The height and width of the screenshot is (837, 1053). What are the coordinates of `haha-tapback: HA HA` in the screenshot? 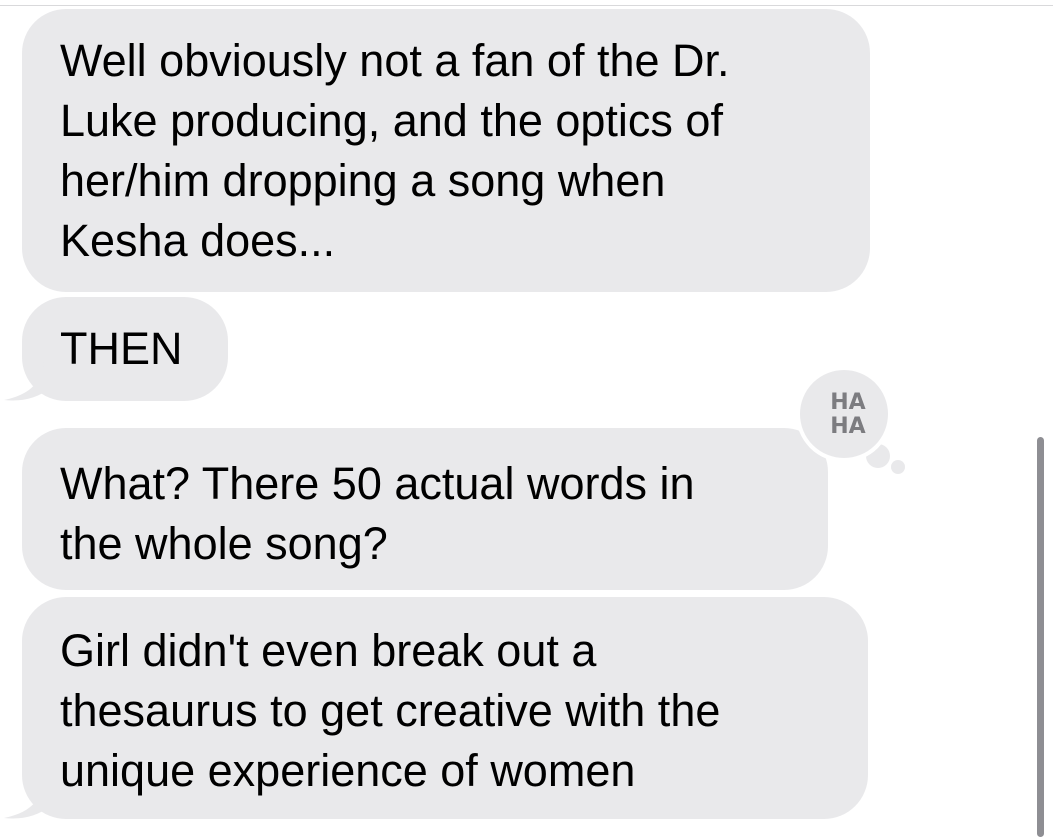 It's located at (844, 414).